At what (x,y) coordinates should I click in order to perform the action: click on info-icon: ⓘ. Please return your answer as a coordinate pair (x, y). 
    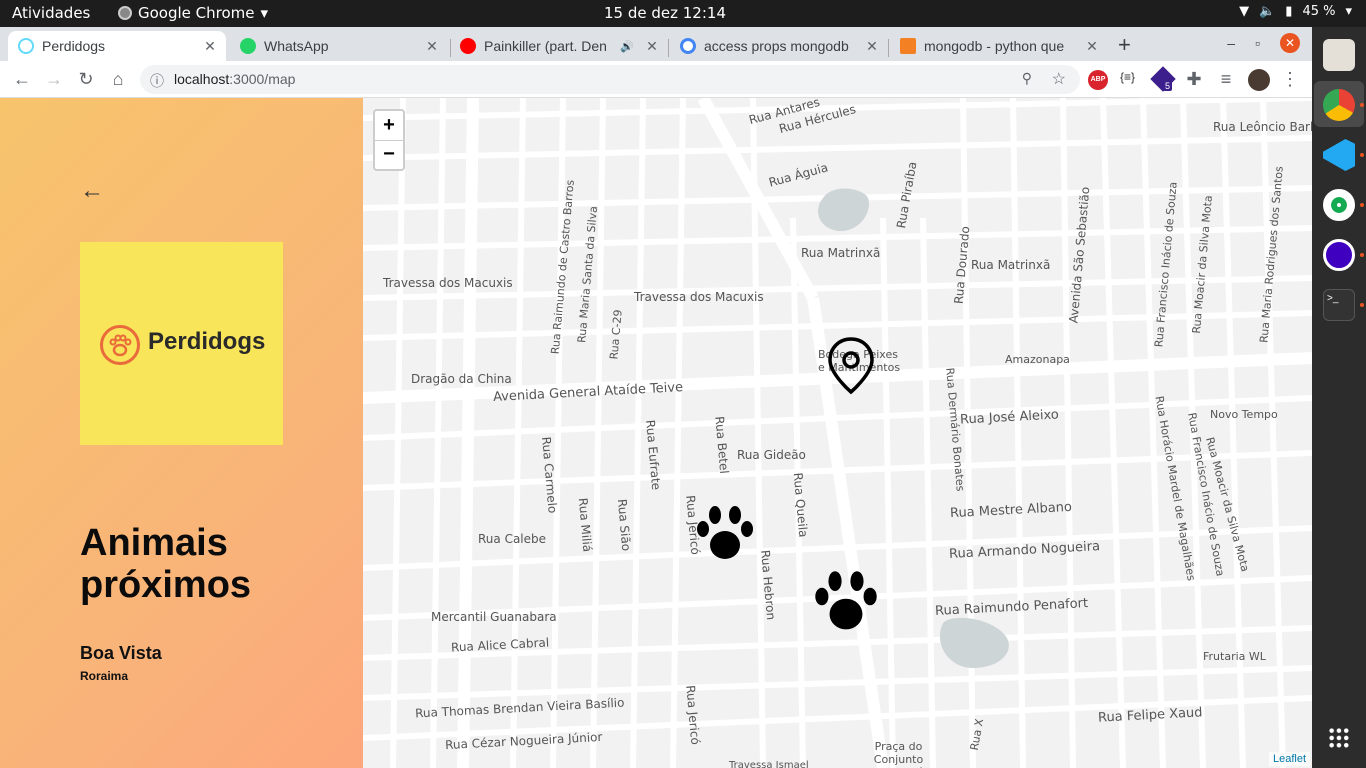
    Looking at the image, I should click on (157, 81).